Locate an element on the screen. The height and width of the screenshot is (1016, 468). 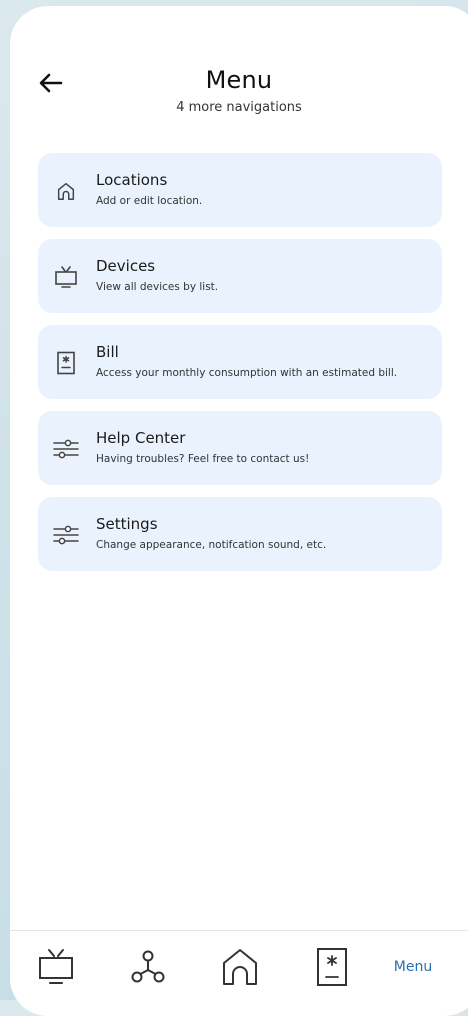
menu-item-devices: Devices View all devices by list. is located at coordinates (240, 276).